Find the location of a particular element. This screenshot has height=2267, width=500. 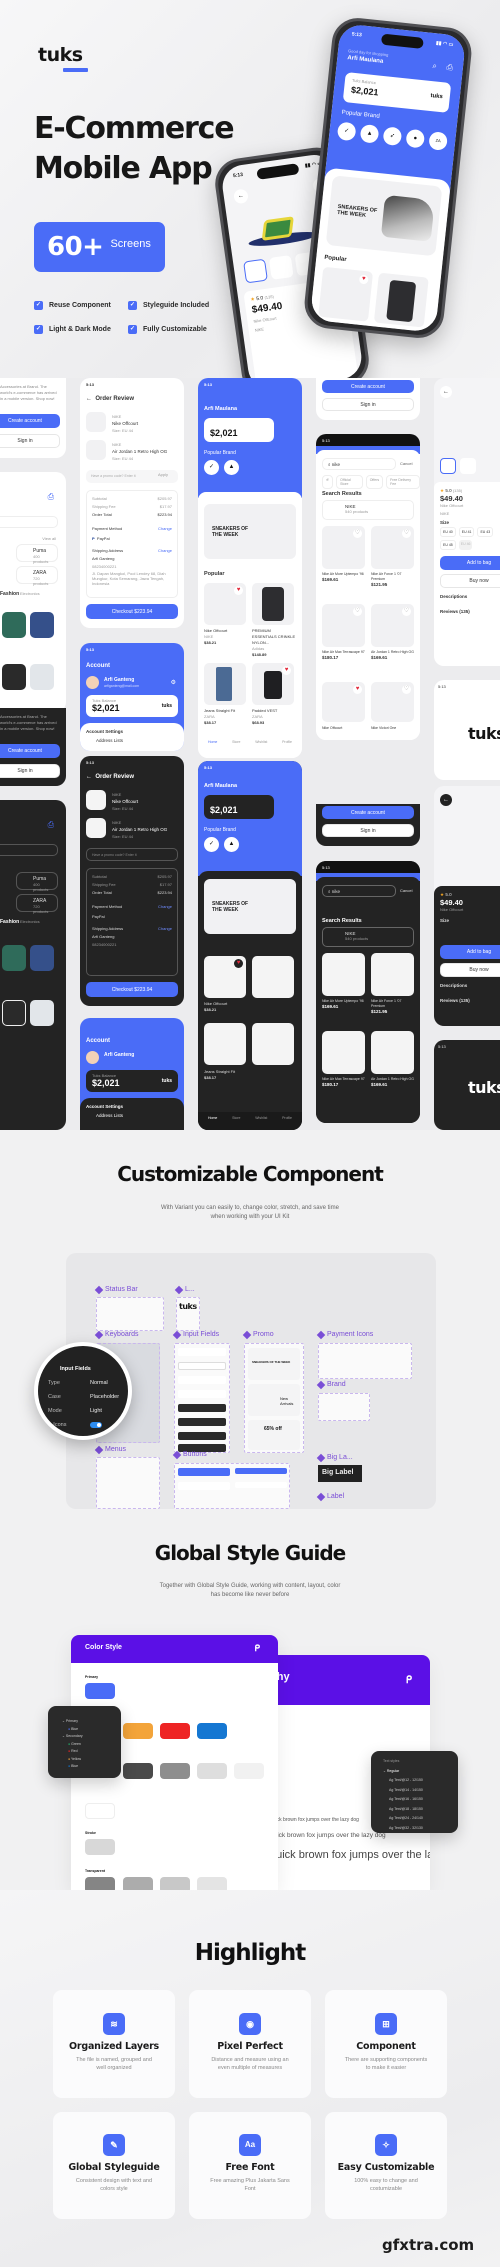

swatch-primary is located at coordinates (100, 1691).